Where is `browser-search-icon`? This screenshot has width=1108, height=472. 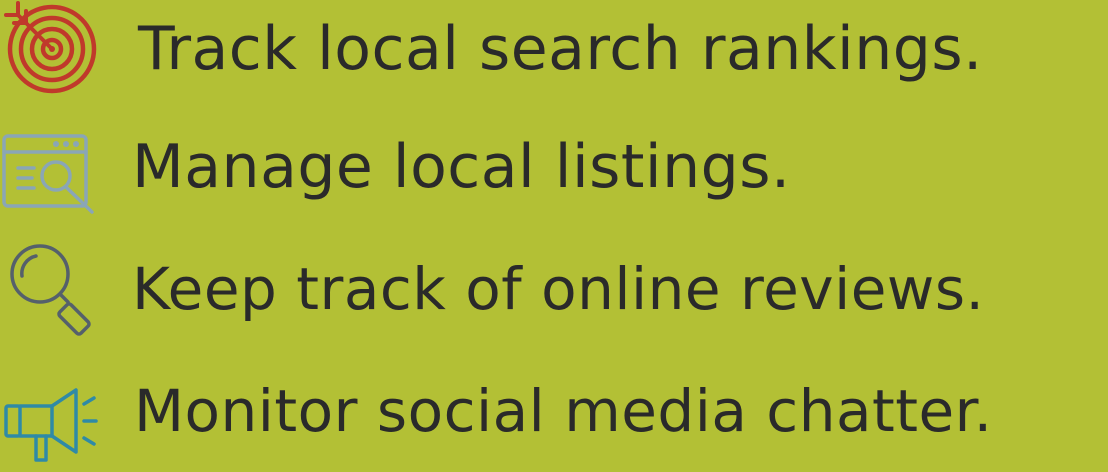 browser-search-icon is located at coordinates (55, 167).